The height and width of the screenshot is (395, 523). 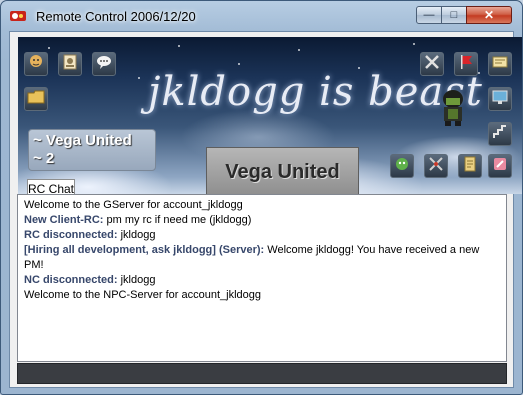 I want to click on app-logo-icon, so click(x=18, y=16).